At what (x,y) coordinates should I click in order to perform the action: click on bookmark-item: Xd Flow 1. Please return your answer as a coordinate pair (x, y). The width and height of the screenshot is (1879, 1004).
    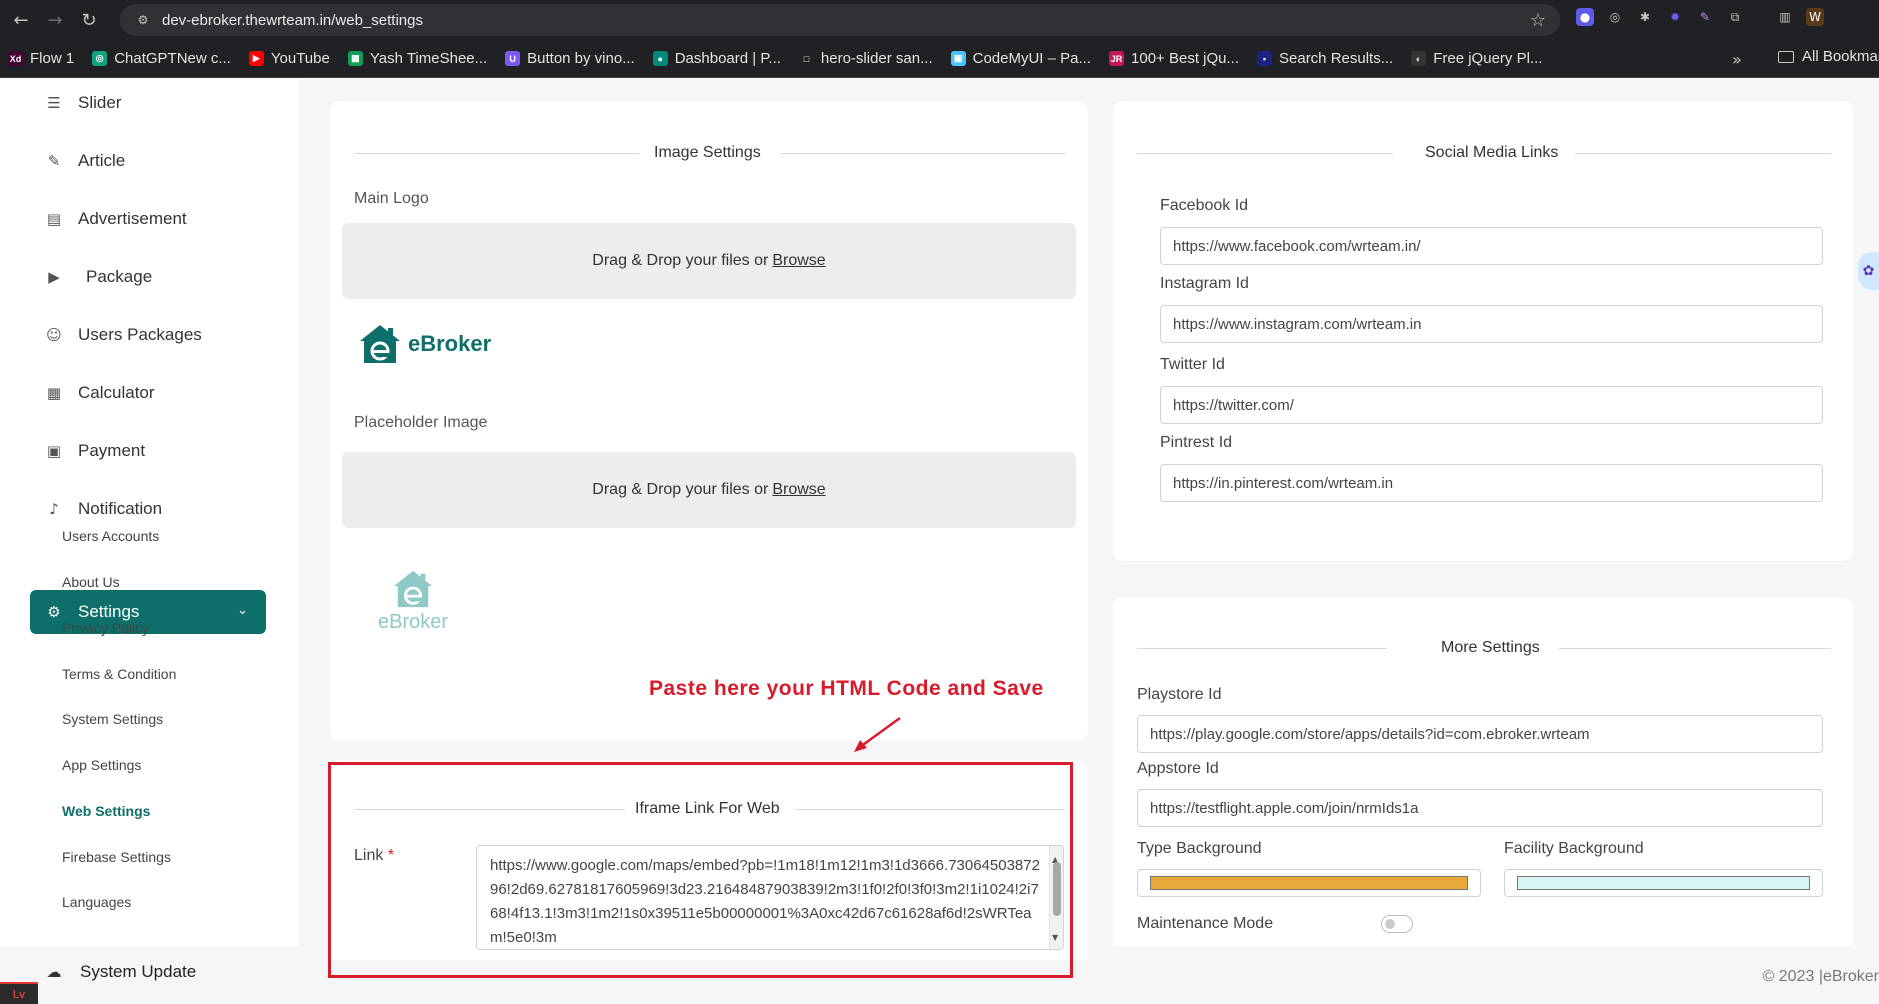
    Looking at the image, I should click on (41, 58).